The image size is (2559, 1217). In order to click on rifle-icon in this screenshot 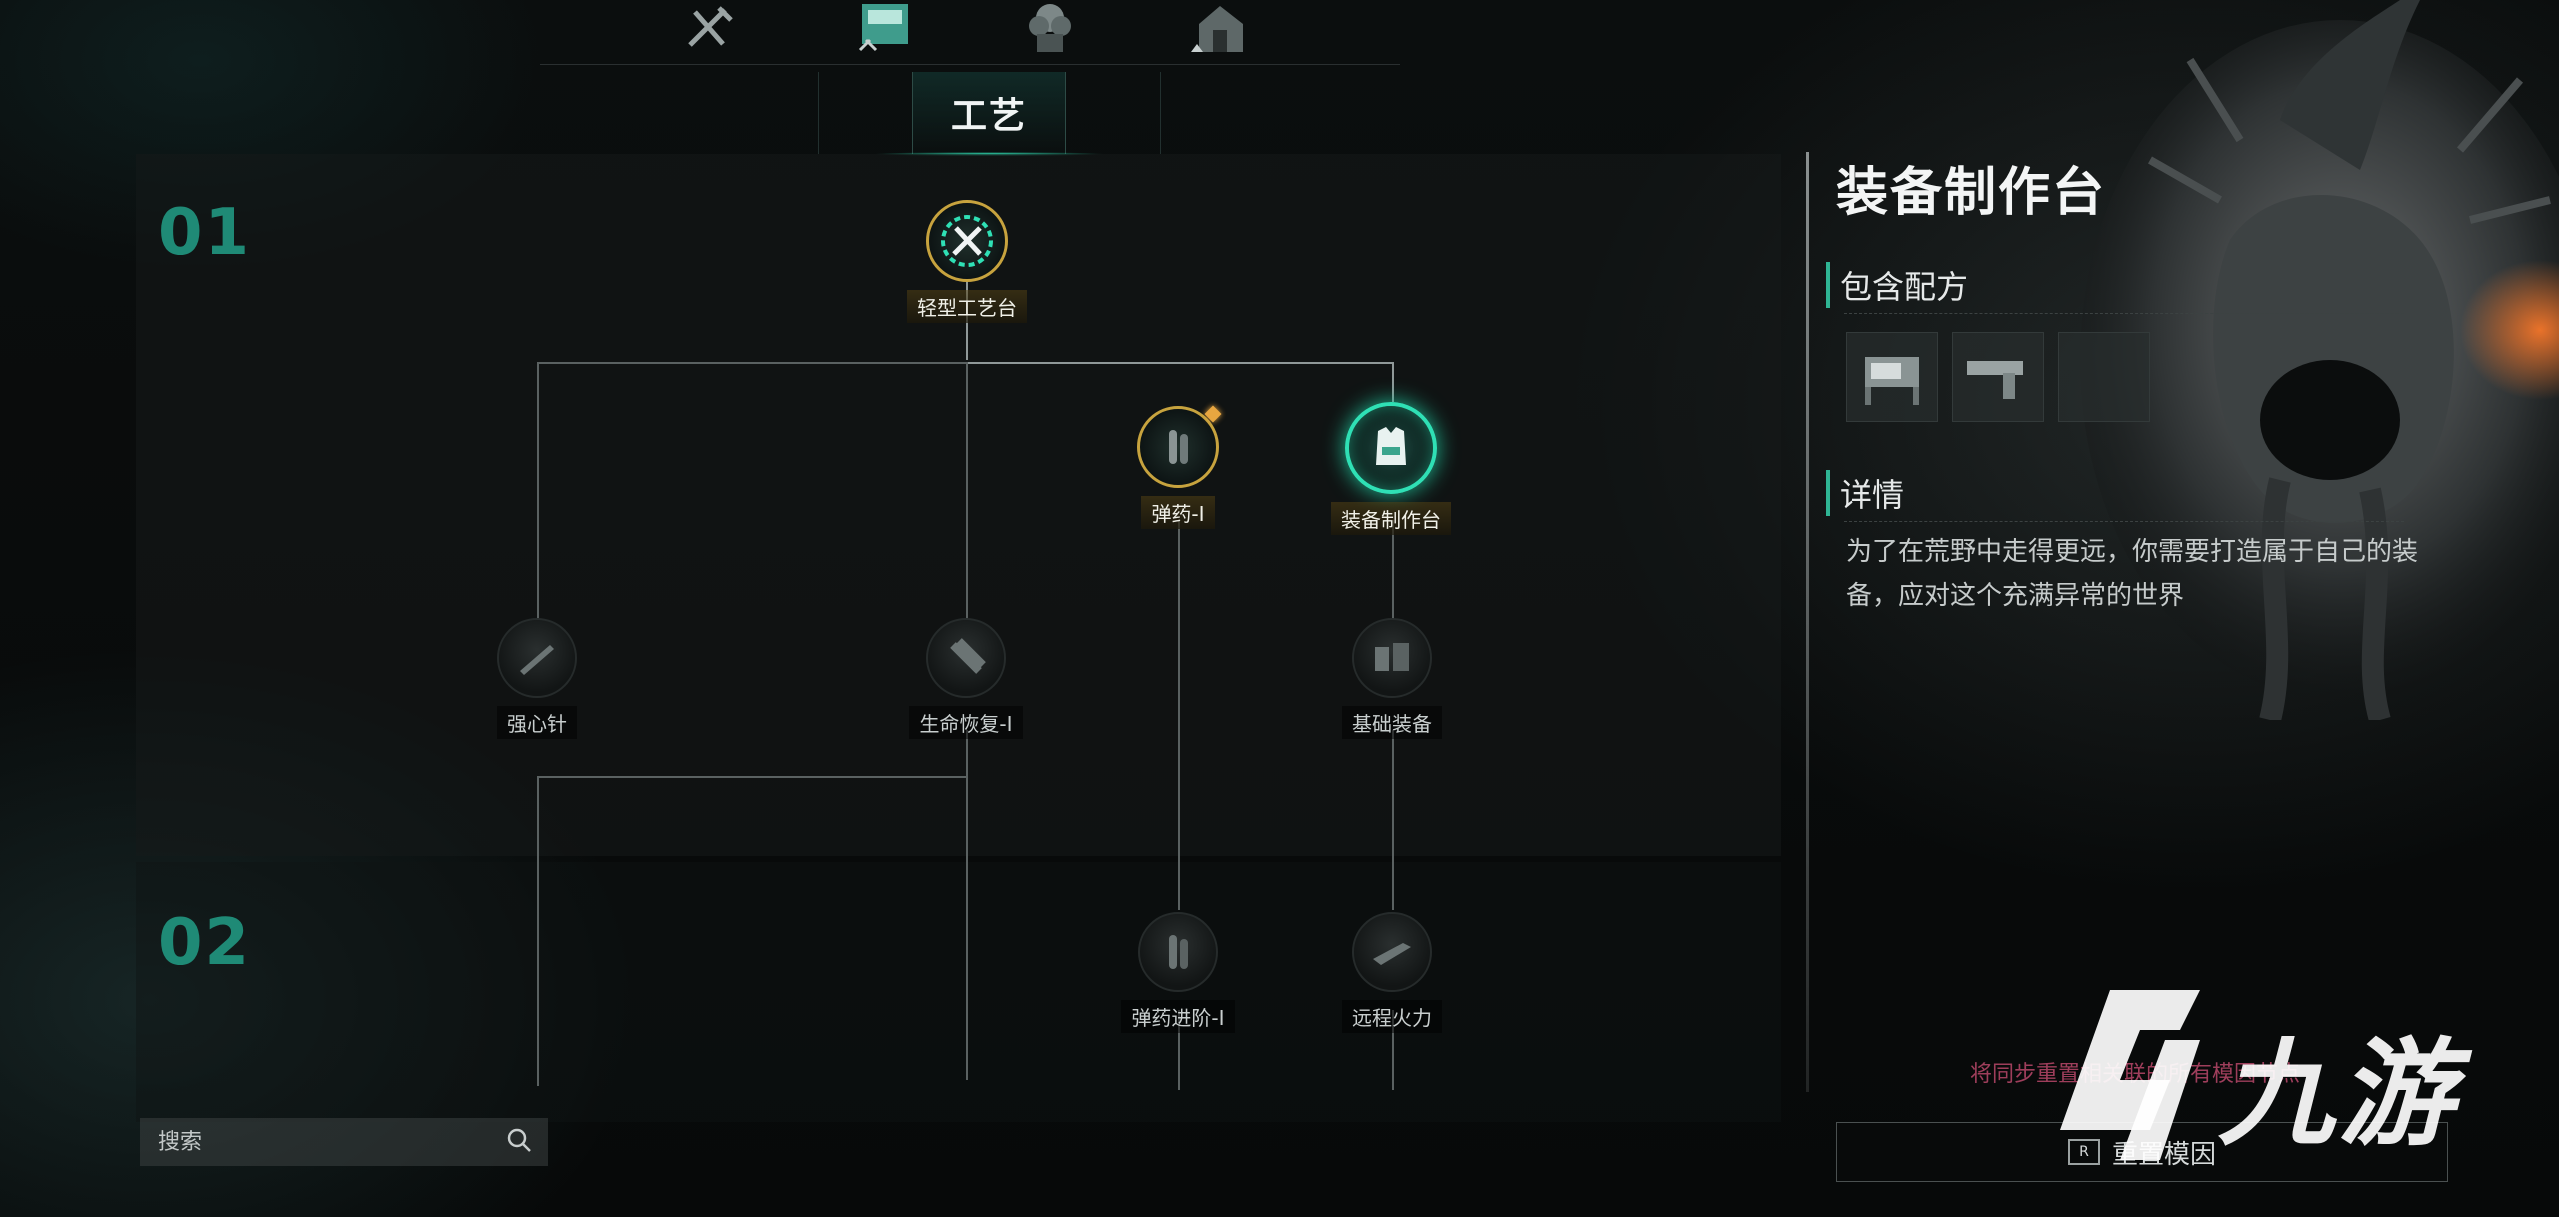, I will do `click(1392, 954)`.